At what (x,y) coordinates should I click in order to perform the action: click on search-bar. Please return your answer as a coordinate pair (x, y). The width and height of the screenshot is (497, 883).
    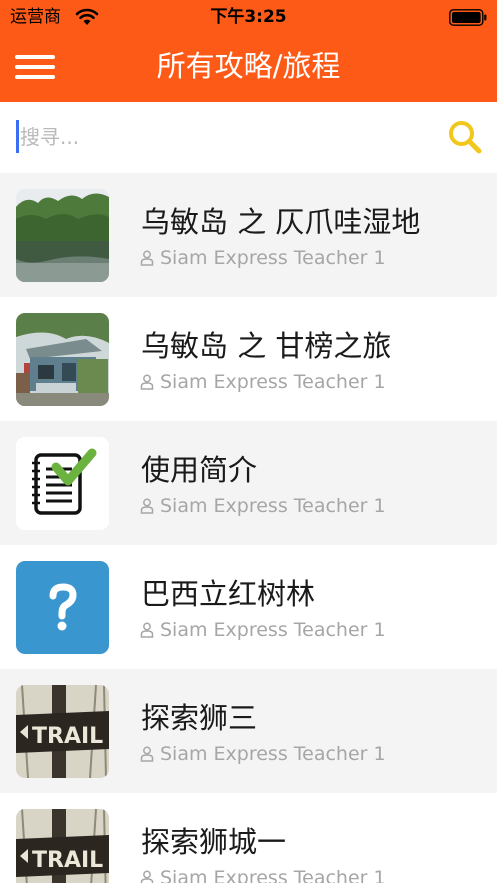
    Looking at the image, I should click on (248, 137).